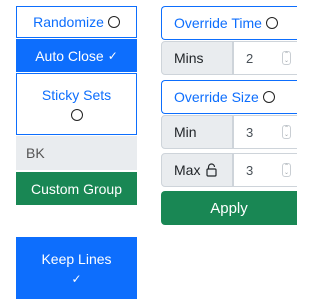  I want to click on override-size-label: Override Size, so click(216, 97).